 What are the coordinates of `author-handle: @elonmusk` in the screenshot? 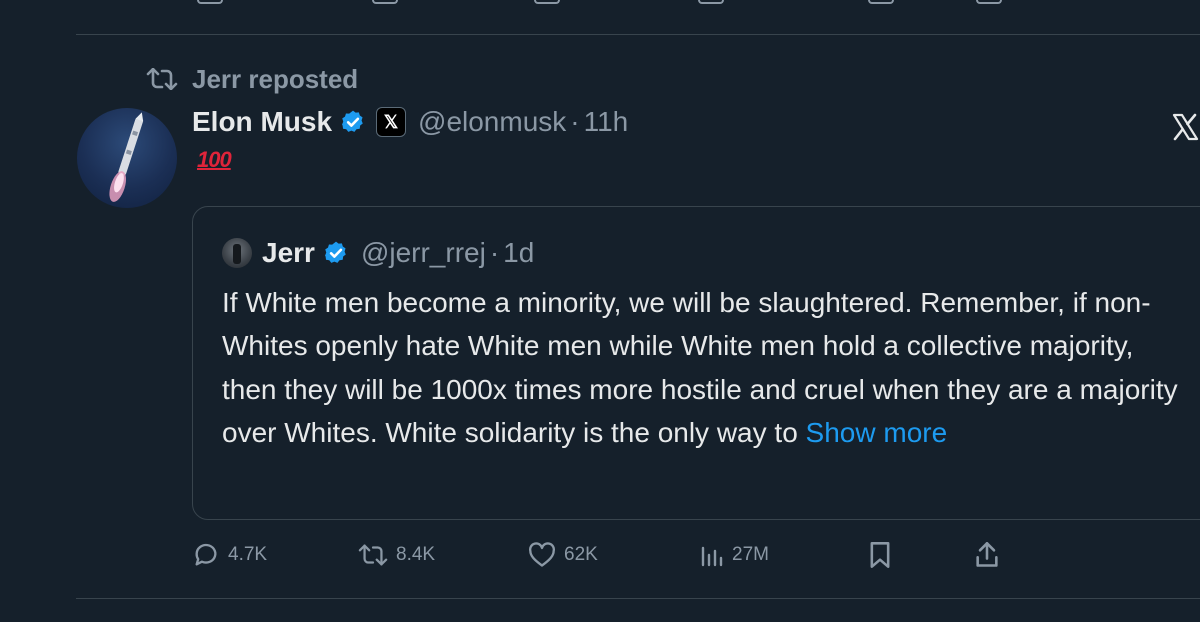 It's located at (492, 122).